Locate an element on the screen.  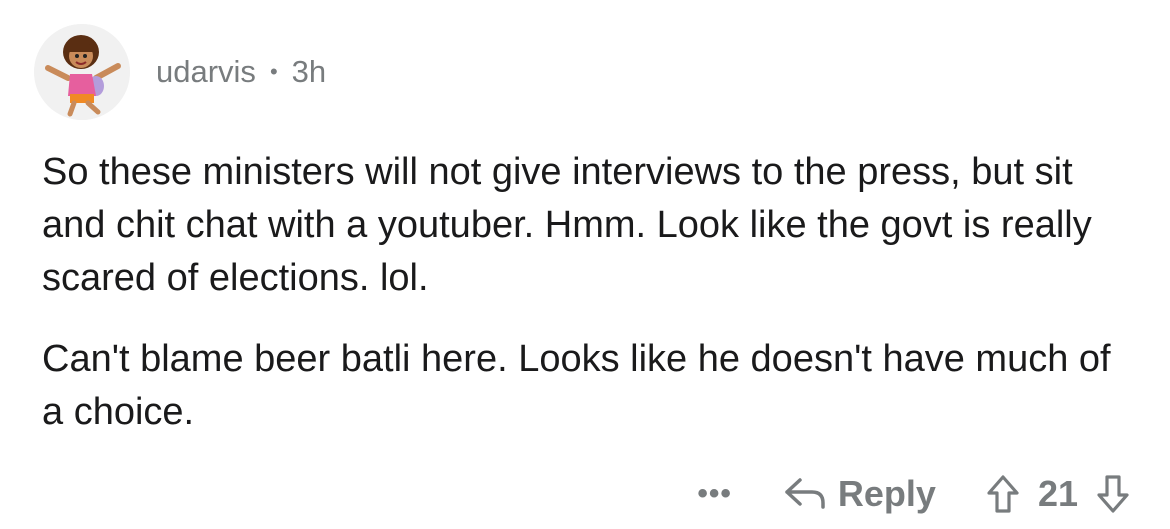
reply-arrow-icon is located at coordinates (805, 493).